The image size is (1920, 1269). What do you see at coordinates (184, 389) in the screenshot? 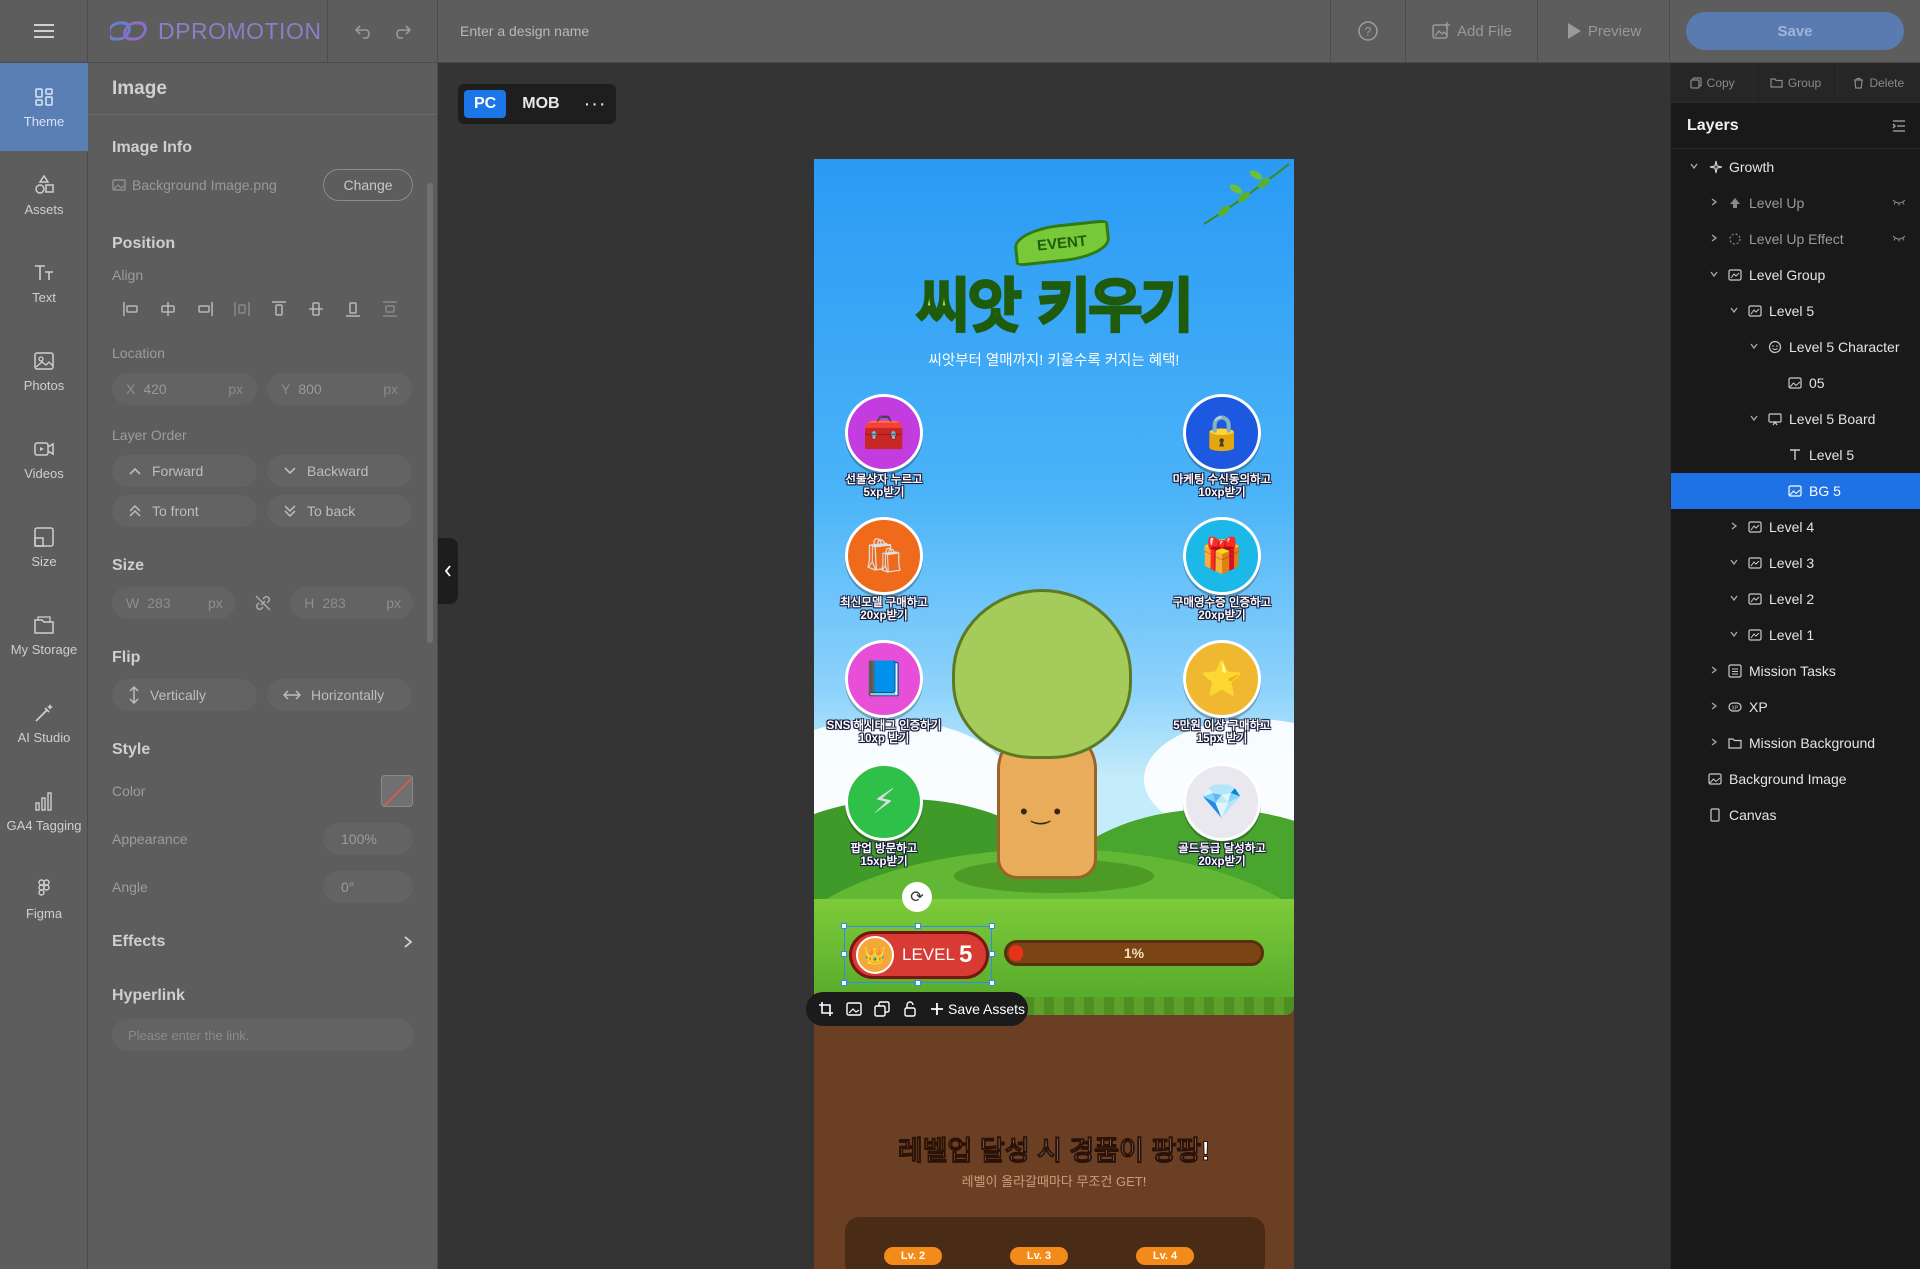
I see `x-field: X 420 px` at bounding box center [184, 389].